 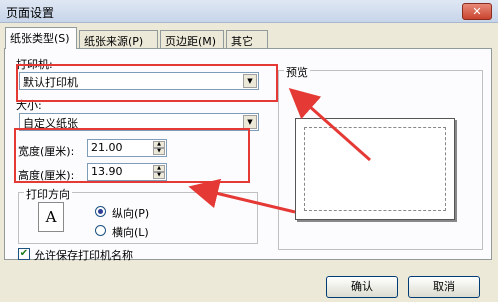 What do you see at coordinates (329, 125) in the screenshot?
I see `arrow-to-printer` at bounding box center [329, 125].